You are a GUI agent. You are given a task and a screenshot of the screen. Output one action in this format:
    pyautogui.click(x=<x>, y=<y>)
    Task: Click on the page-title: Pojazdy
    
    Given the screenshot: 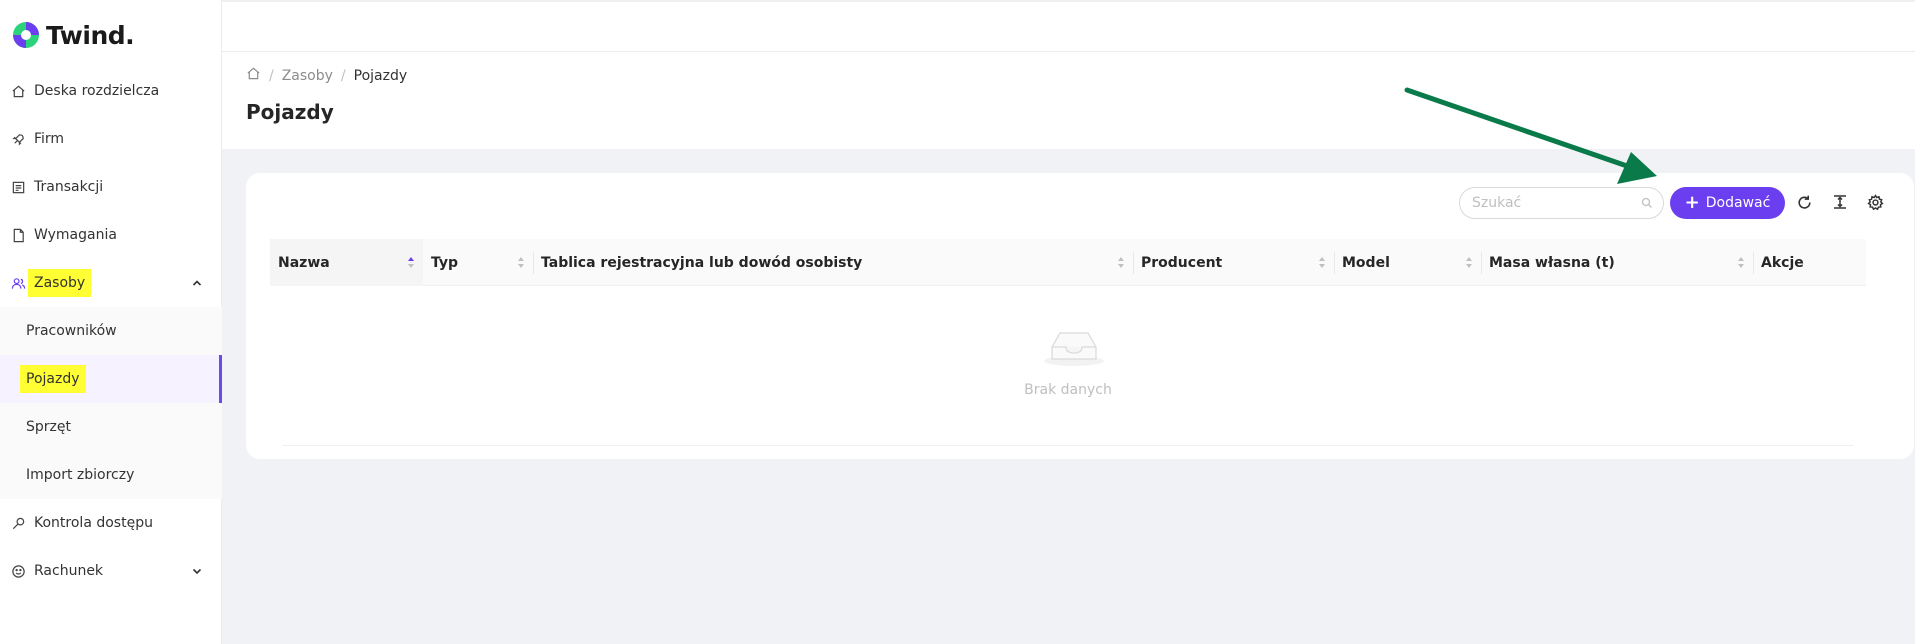 What is the action you would take?
    pyautogui.click(x=290, y=112)
    